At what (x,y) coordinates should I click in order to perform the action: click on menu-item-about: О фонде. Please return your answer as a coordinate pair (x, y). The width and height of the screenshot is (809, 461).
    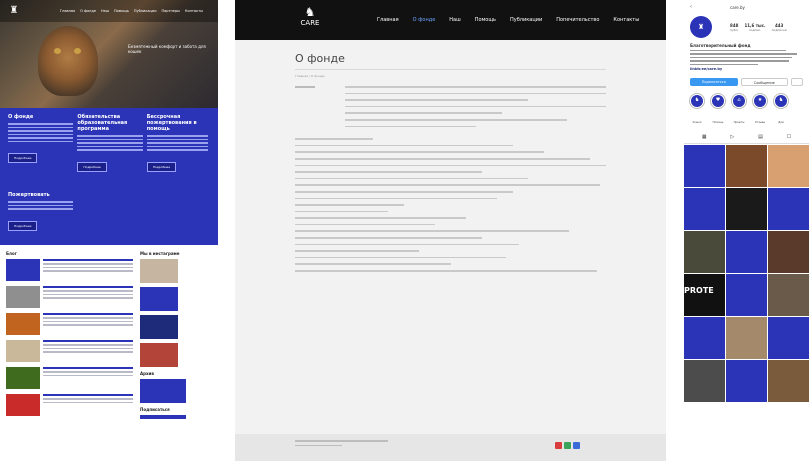
    Looking at the image, I should click on (424, 20).